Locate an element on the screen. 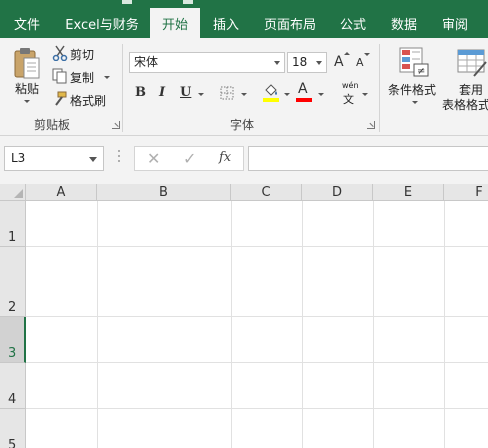 The width and height of the screenshot is (488, 448). bold-button: B is located at coordinates (140, 92).